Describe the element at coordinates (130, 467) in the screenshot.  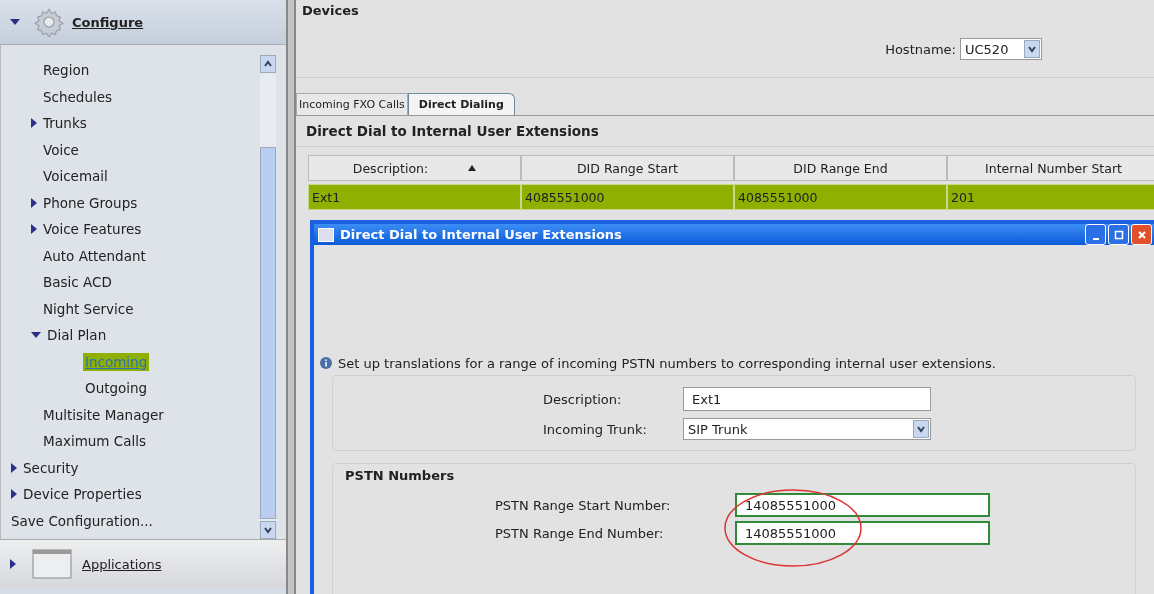
I see `sidebar-item: Security` at that location.